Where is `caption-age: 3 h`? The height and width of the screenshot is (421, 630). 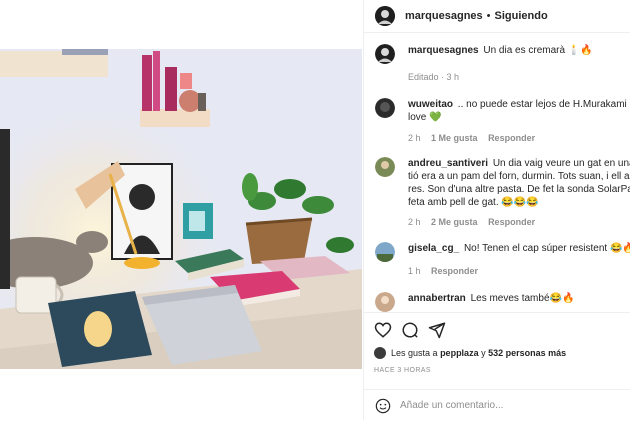 caption-age: 3 h is located at coordinates (453, 77).